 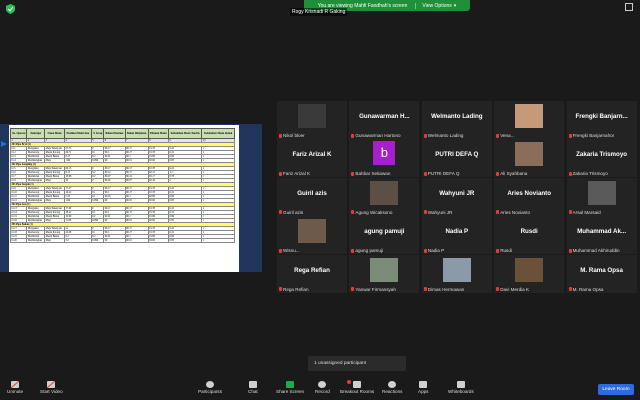 I want to click on participant-tile: Nikol bloer, so click(x=312, y=120).